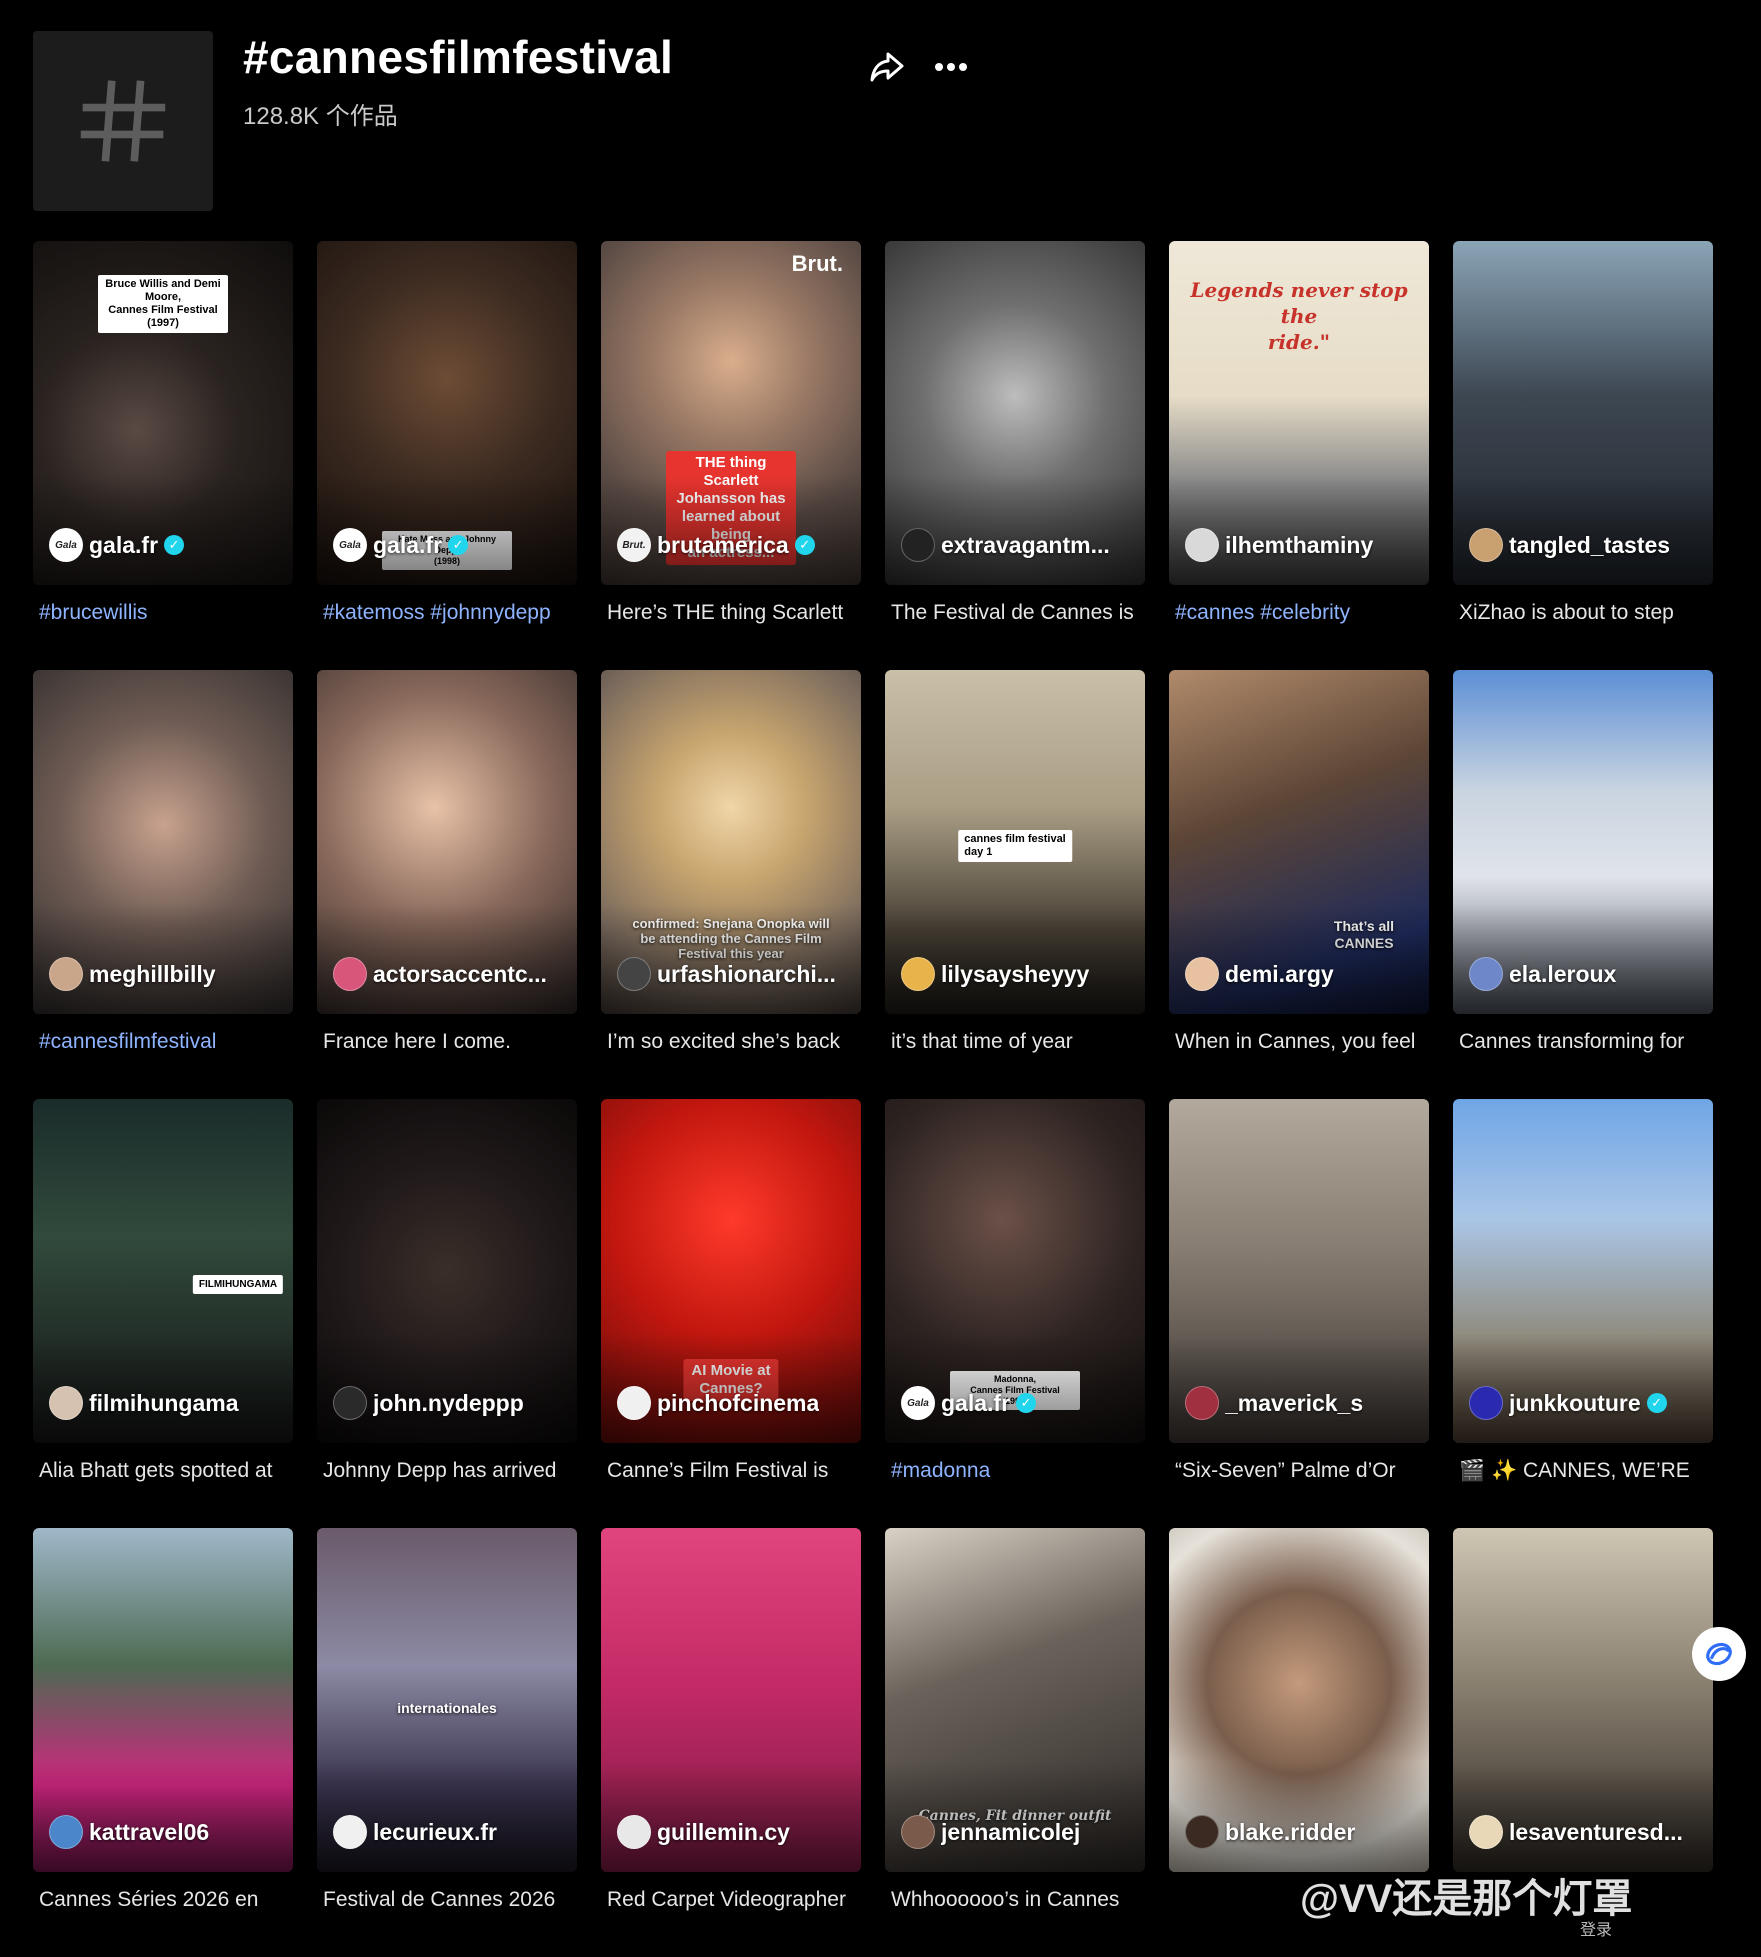  Describe the element at coordinates (734, 1900) in the screenshot. I see `video-caption: Red Carpet Videographer` at that location.